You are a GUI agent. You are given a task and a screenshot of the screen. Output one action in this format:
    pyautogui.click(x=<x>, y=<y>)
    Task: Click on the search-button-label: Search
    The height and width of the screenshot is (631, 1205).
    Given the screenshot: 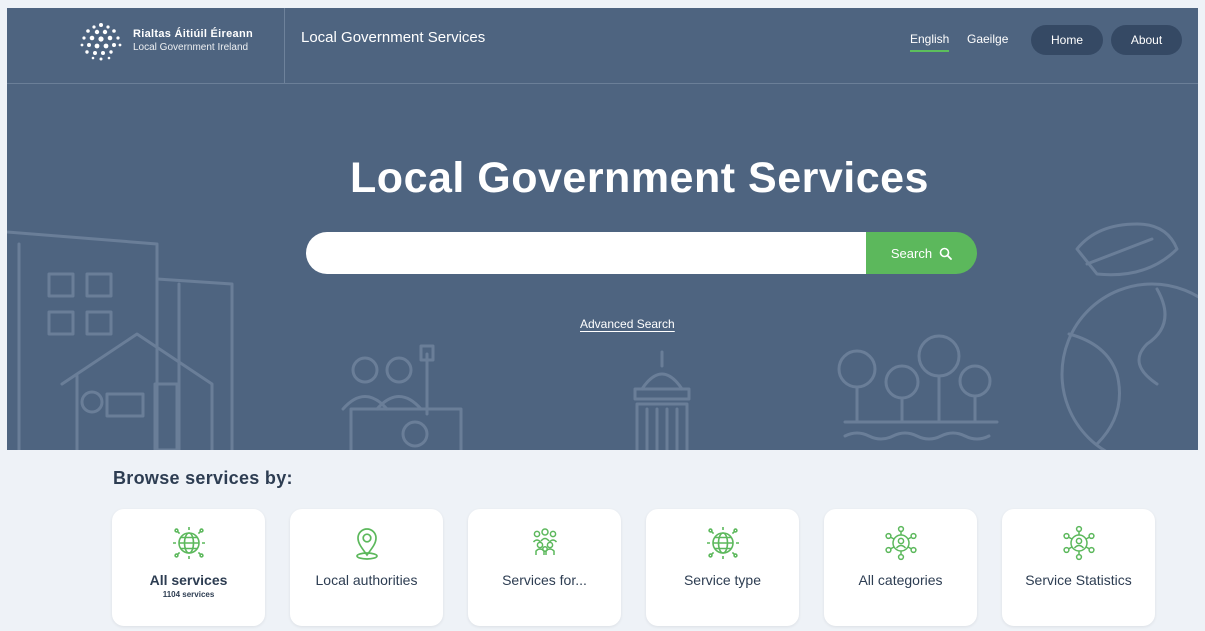 What is the action you would take?
    pyautogui.click(x=911, y=253)
    